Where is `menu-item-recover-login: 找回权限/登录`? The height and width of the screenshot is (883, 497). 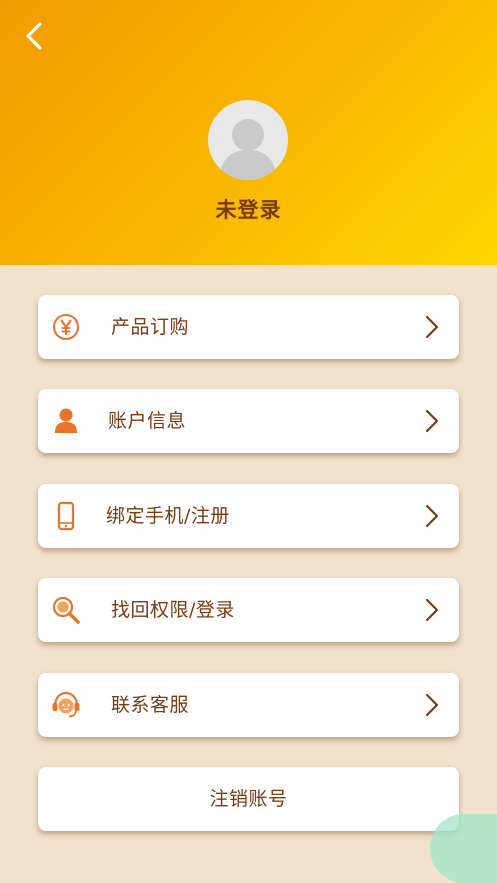 menu-item-recover-login: 找回权限/登录 is located at coordinates (248, 610).